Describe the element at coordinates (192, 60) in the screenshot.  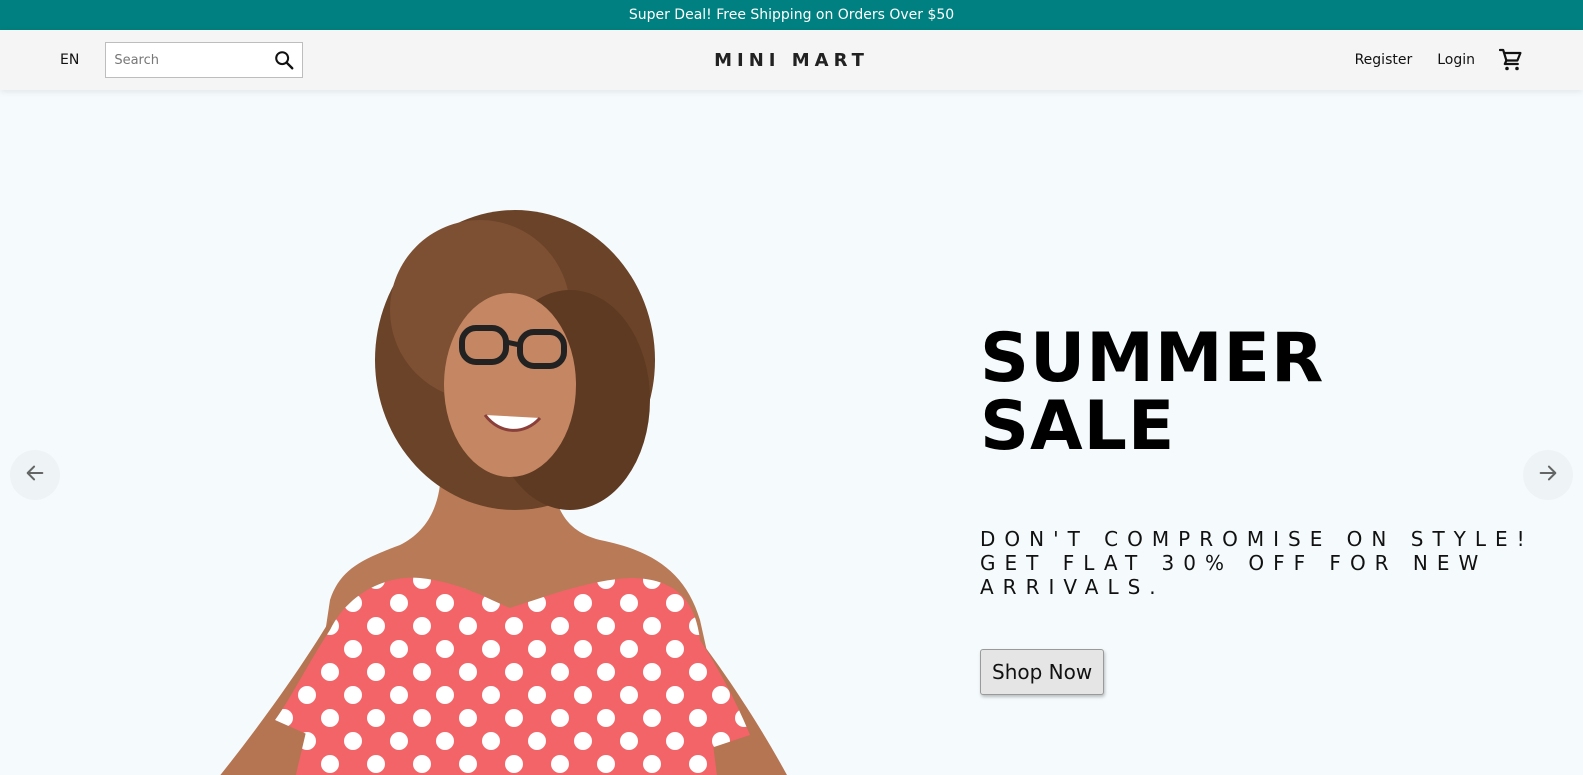
I see `search-input` at that location.